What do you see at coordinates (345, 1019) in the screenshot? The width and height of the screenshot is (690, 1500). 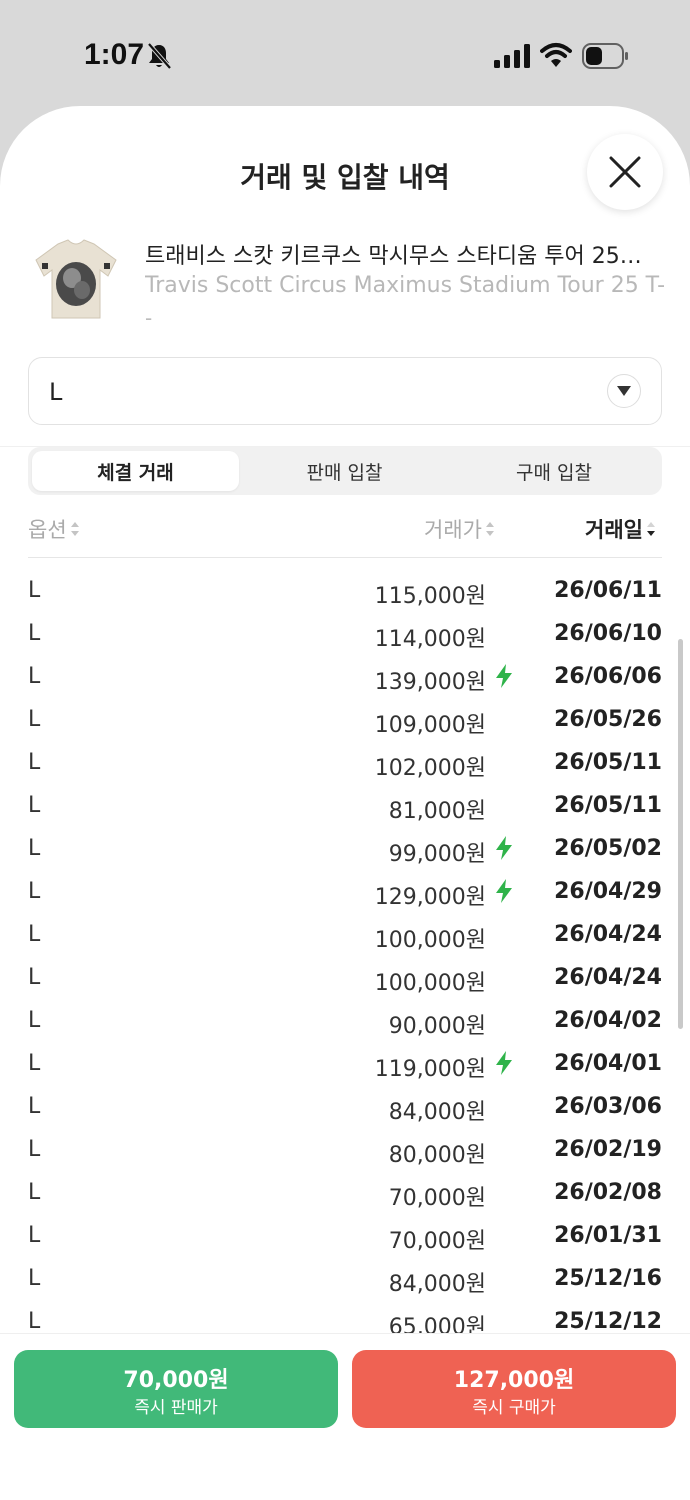 I see `table-row: L 90,000원 26/04/02` at bounding box center [345, 1019].